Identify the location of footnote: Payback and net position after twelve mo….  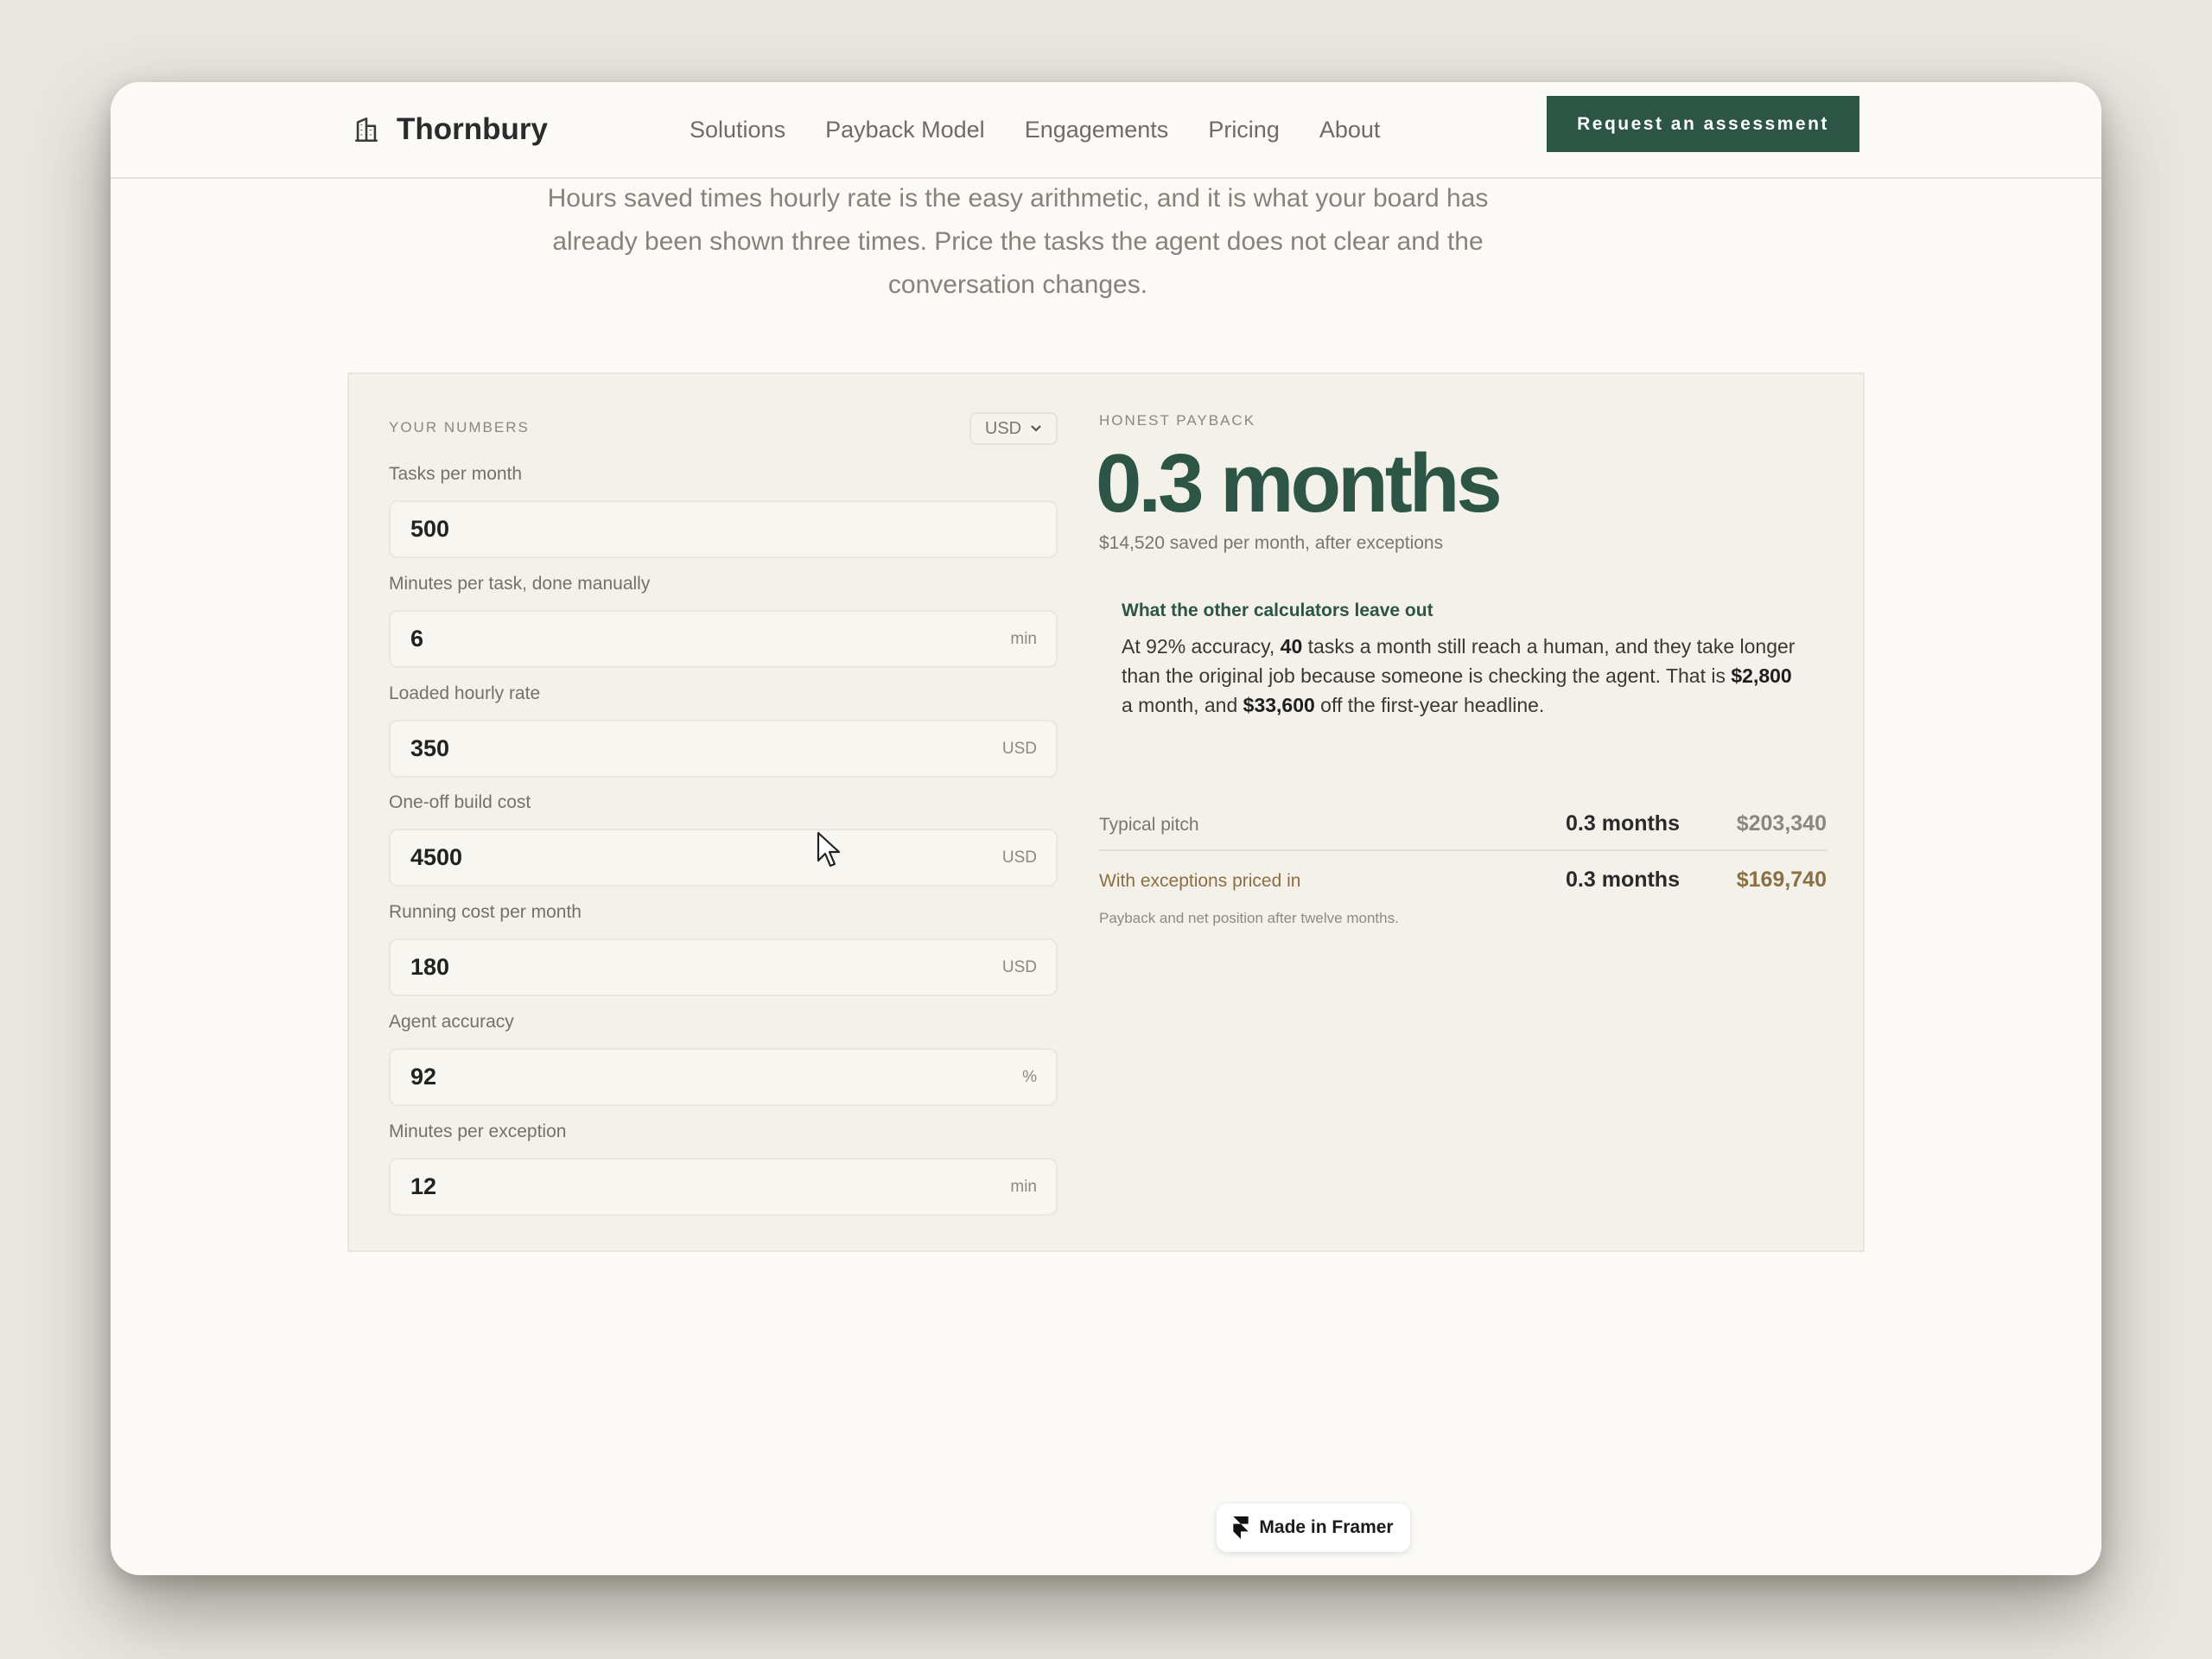
(1249, 918).